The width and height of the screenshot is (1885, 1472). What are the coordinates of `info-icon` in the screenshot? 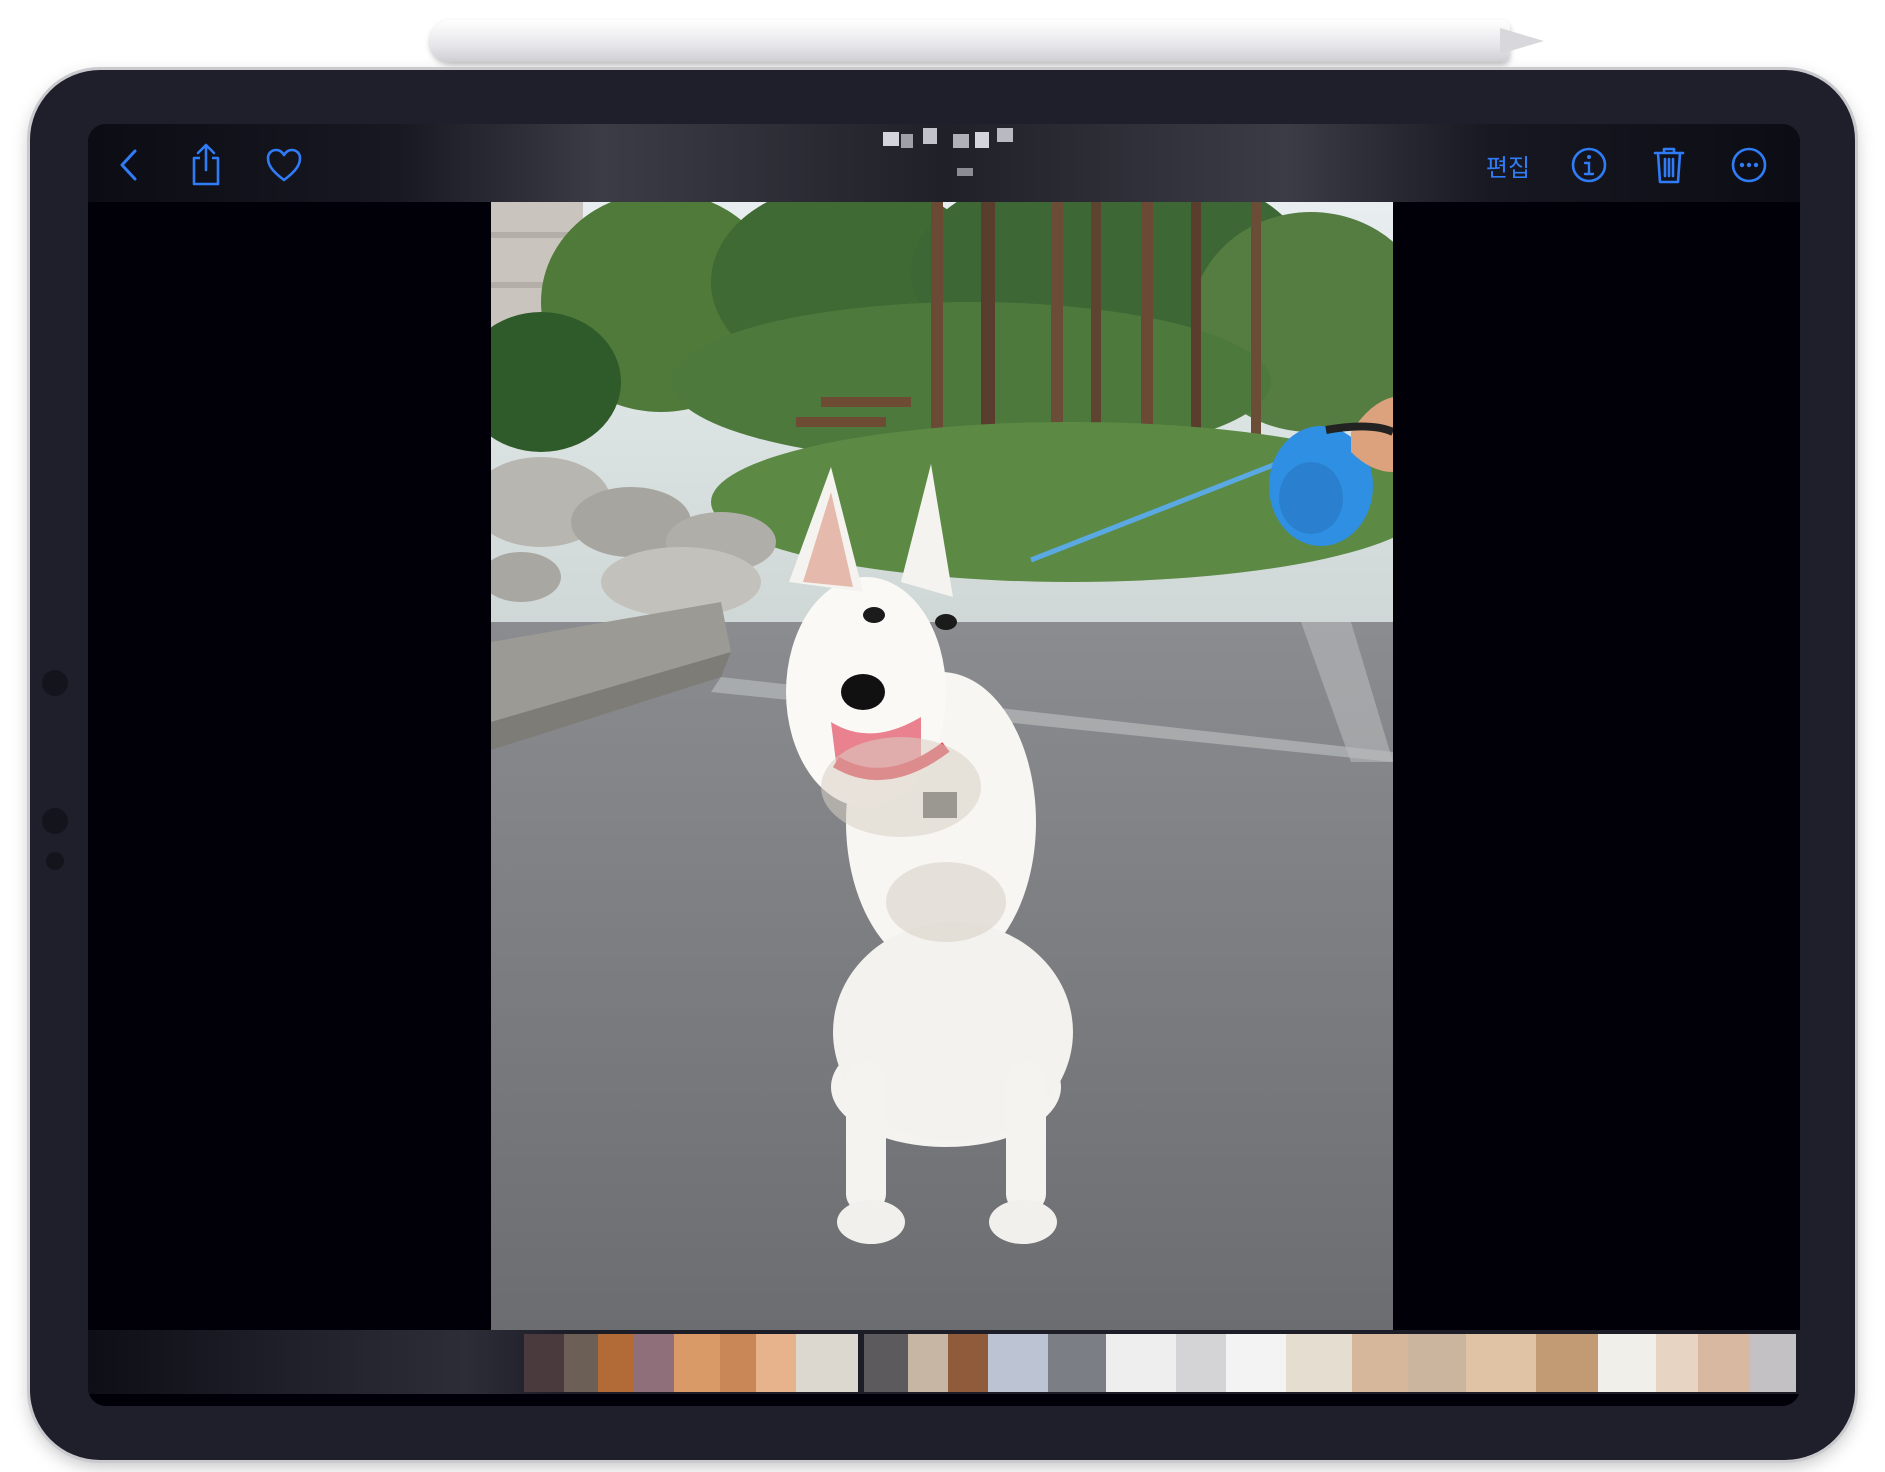 It's located at (1589, 165).